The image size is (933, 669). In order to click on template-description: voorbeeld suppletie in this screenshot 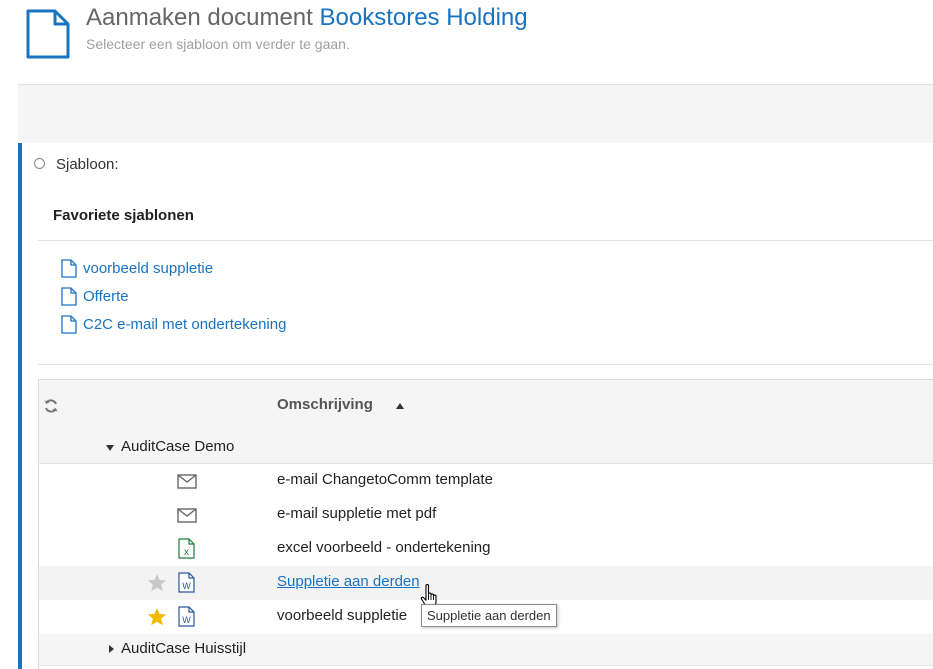, I will do `click(342, 615)`.